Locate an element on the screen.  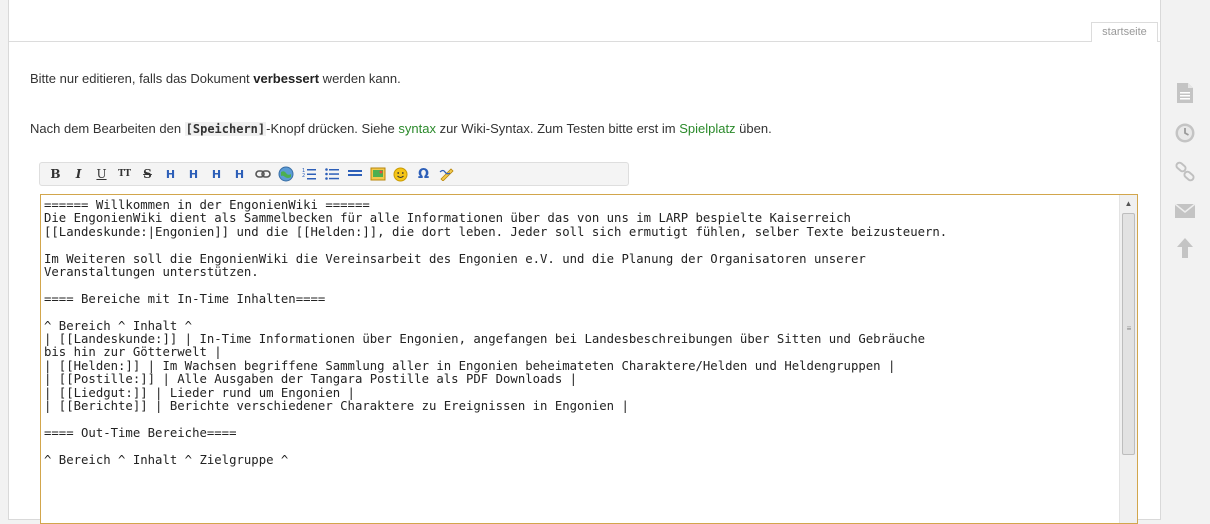
svg-text: 2 is located at coordinates (303, 176).